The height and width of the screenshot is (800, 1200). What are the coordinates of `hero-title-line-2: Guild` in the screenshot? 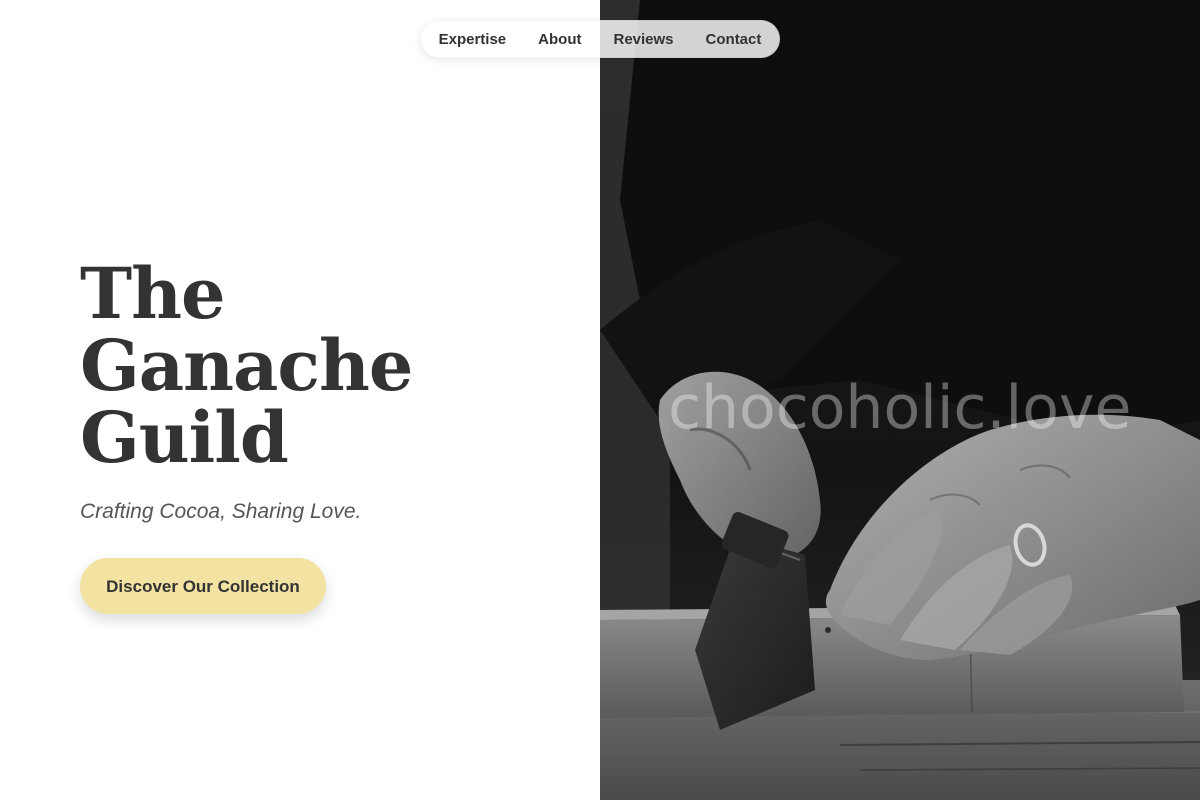 It's located at (184, 437).